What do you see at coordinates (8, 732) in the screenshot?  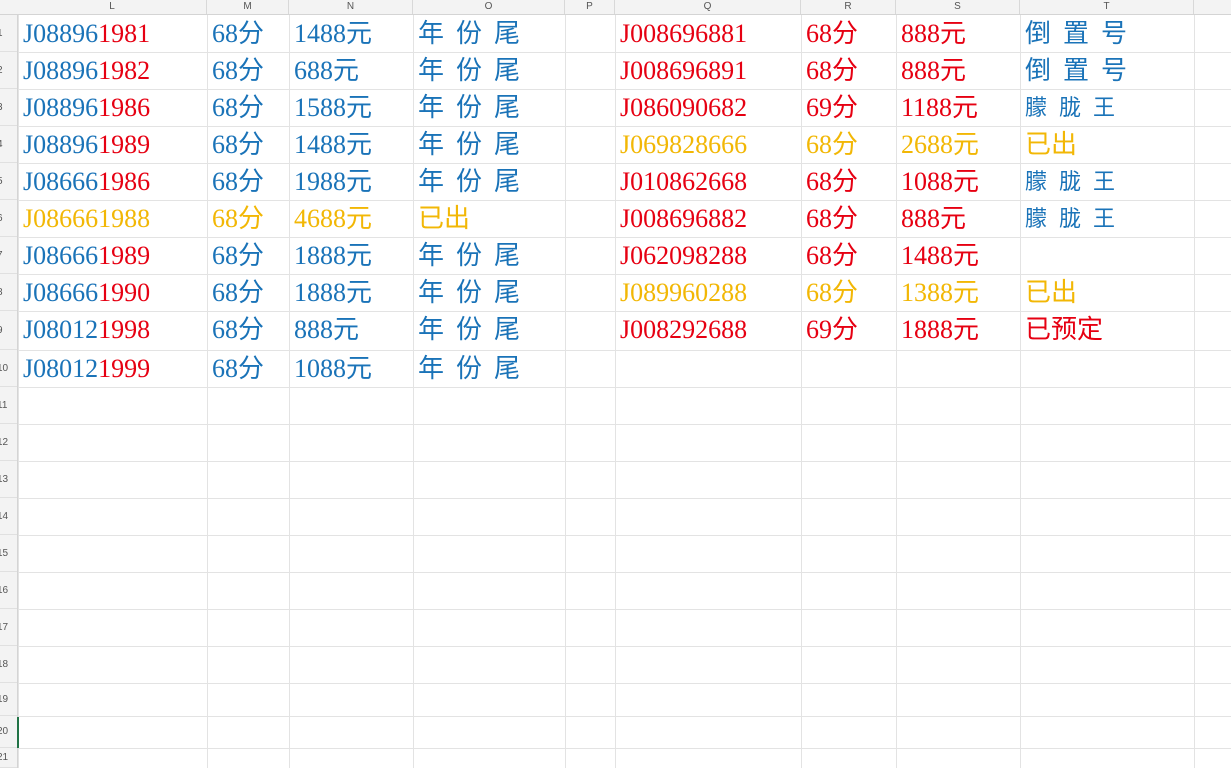 I see `row-header-20: 20` at bounding box center [8, 732].